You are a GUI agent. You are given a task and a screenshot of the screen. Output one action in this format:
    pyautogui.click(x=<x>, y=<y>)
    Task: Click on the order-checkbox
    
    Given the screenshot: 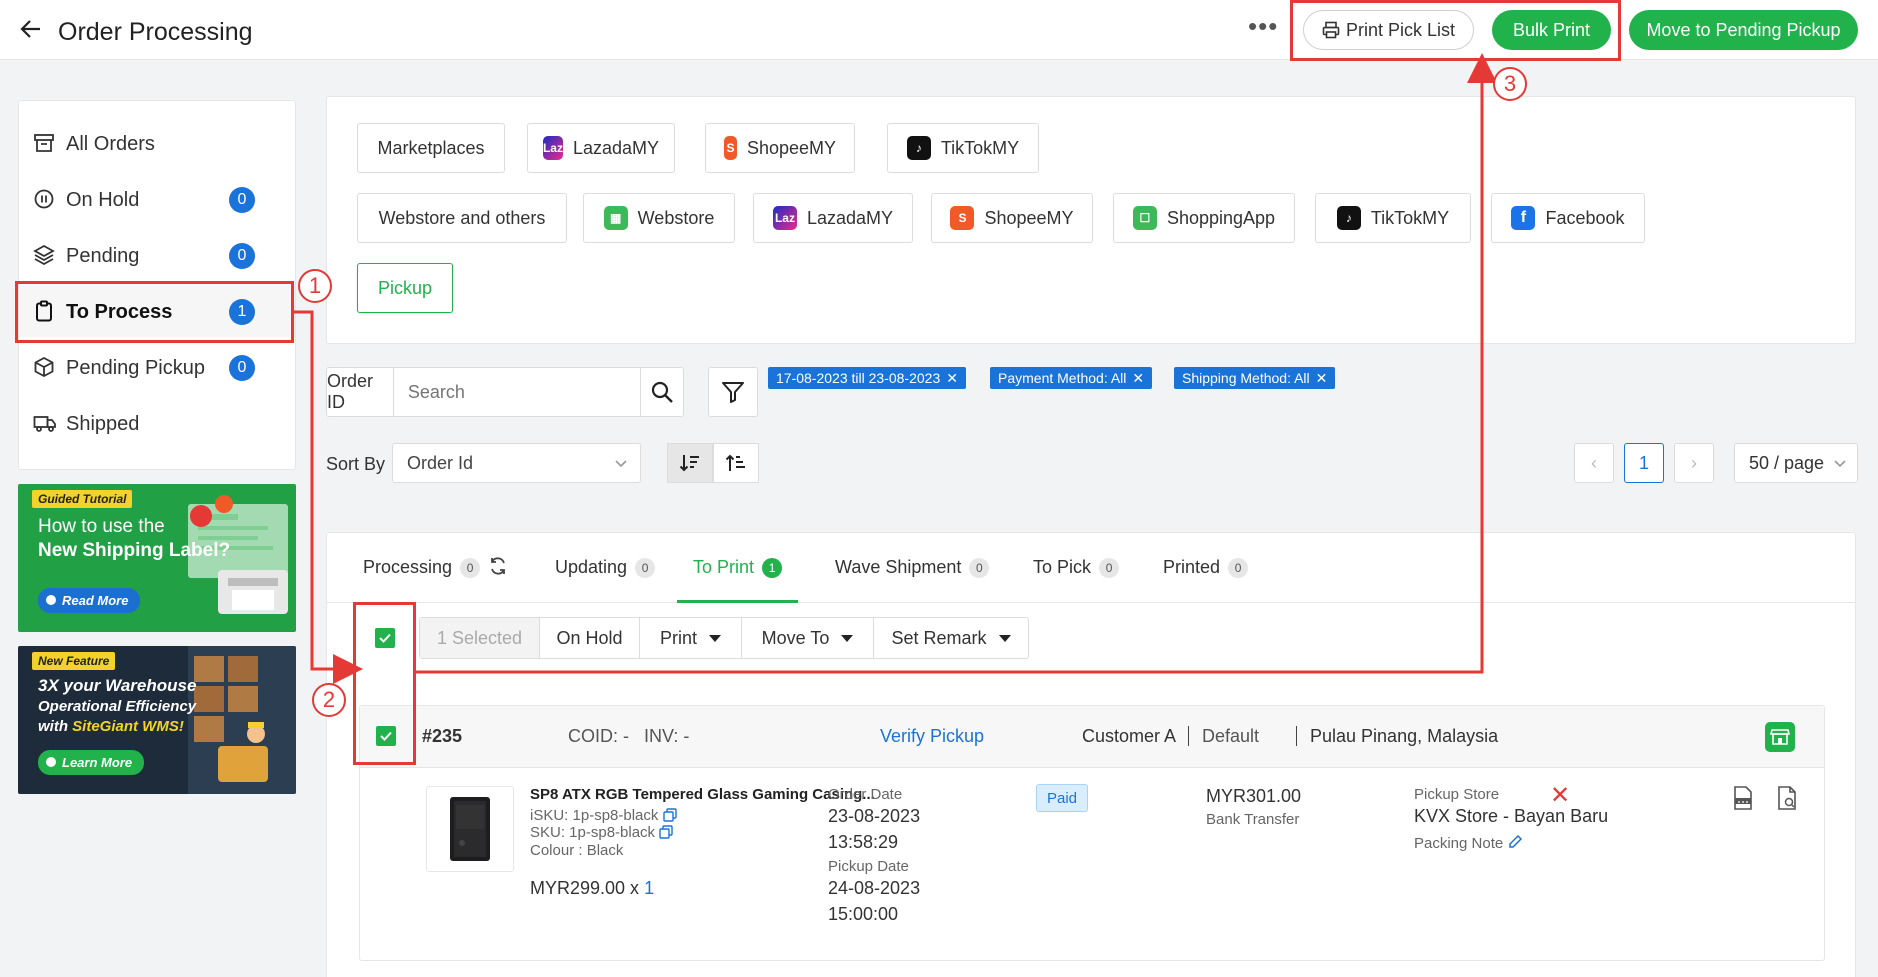 What is the action you would take?
    pyautogui.click(x=386, y=736)
    